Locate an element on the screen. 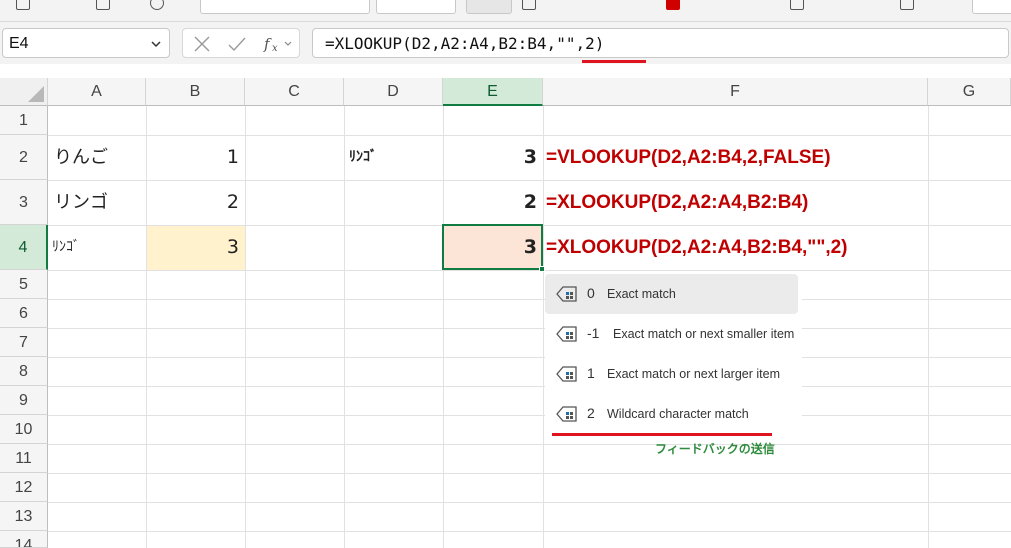 This screenshot has height=548, width=1011. column-header-c: C is located at coordinates (294, 92).